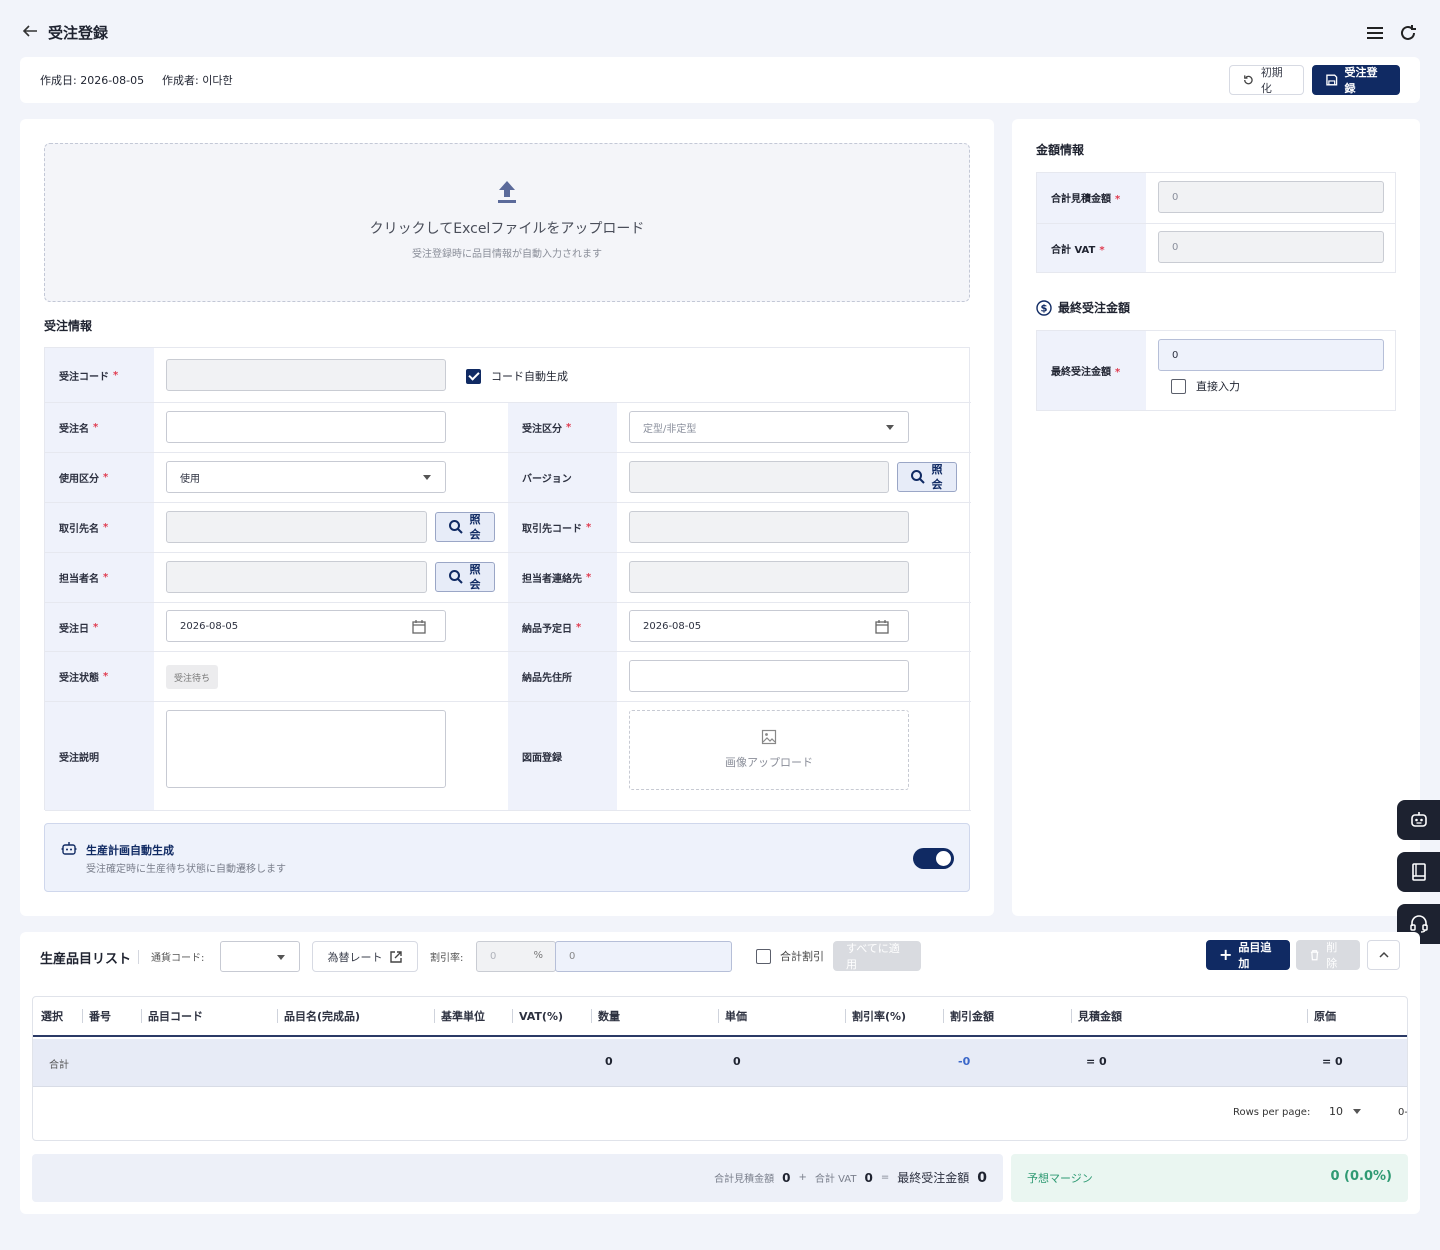 The image size is (1440, 1250). I want to click on client-search-button: 照会, so click(465, 527).